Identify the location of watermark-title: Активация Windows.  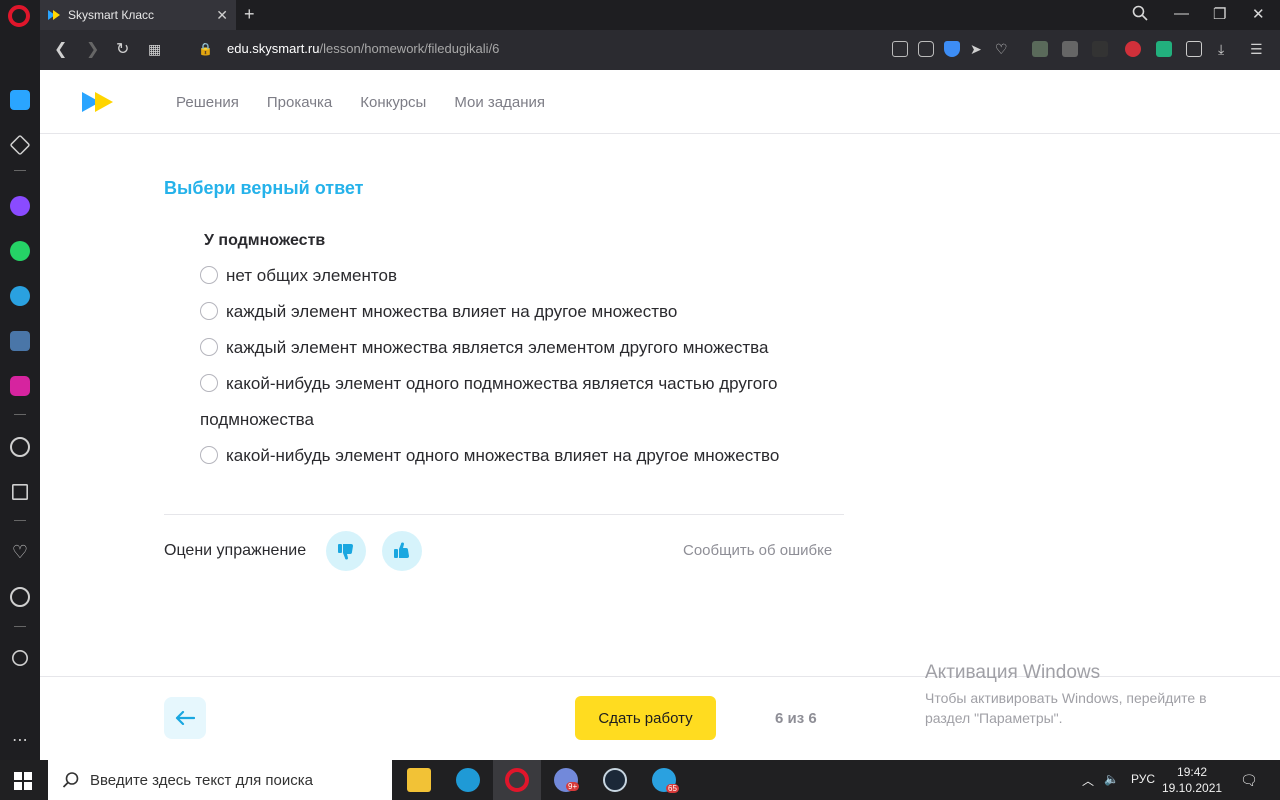
(1013, 672).